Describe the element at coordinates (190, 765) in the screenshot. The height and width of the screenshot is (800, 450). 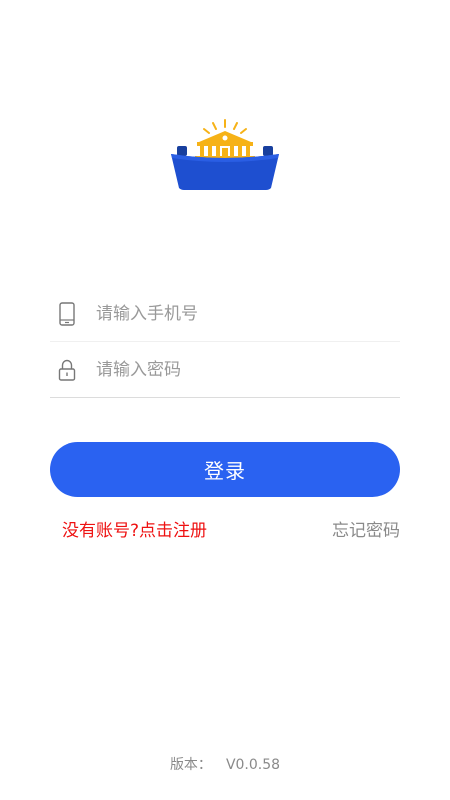
I see `version-label: 版本：` at that location.